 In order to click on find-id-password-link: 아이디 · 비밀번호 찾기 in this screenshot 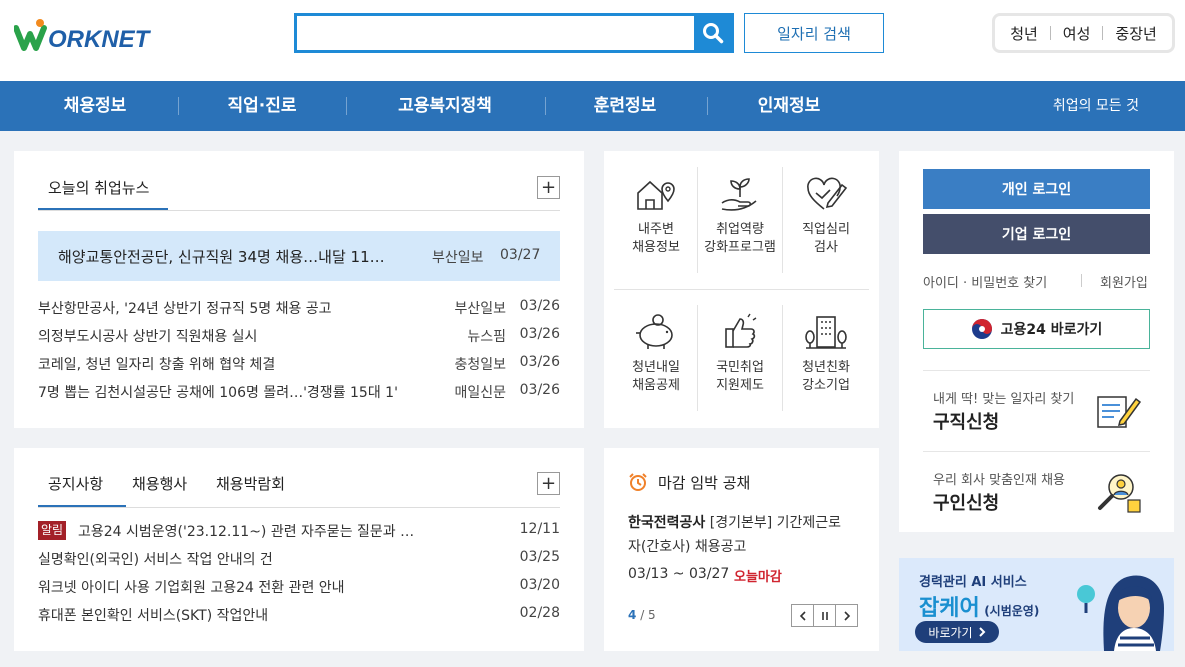, I will do `click(985, 281)`.